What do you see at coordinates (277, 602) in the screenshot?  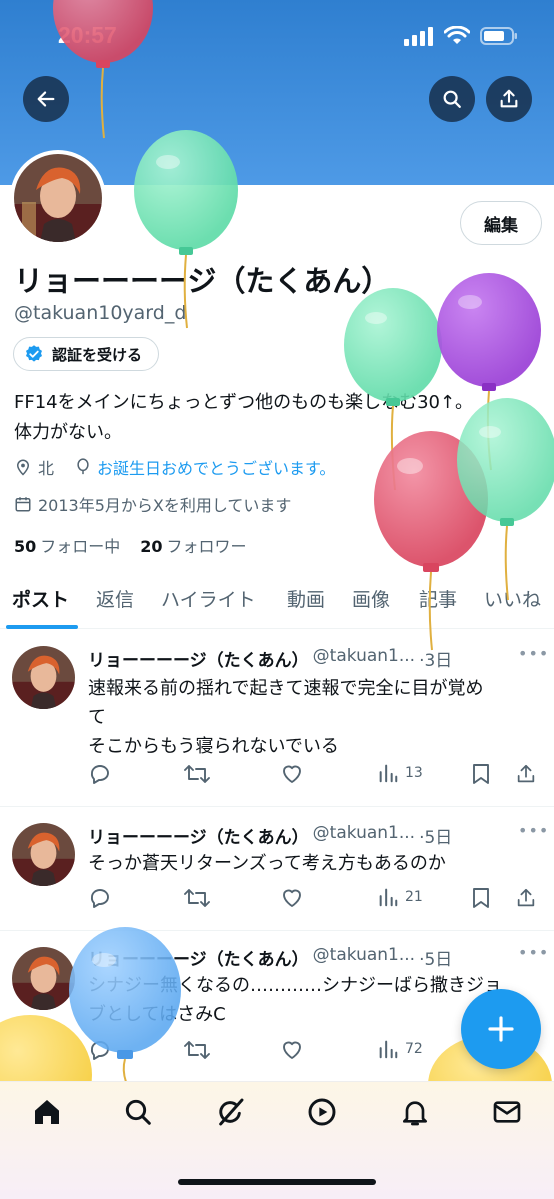 I see `profile-tabs: ポスト 返信 ハイライト 動画 画像 記事 いいね` at bounding box center [277, 602].